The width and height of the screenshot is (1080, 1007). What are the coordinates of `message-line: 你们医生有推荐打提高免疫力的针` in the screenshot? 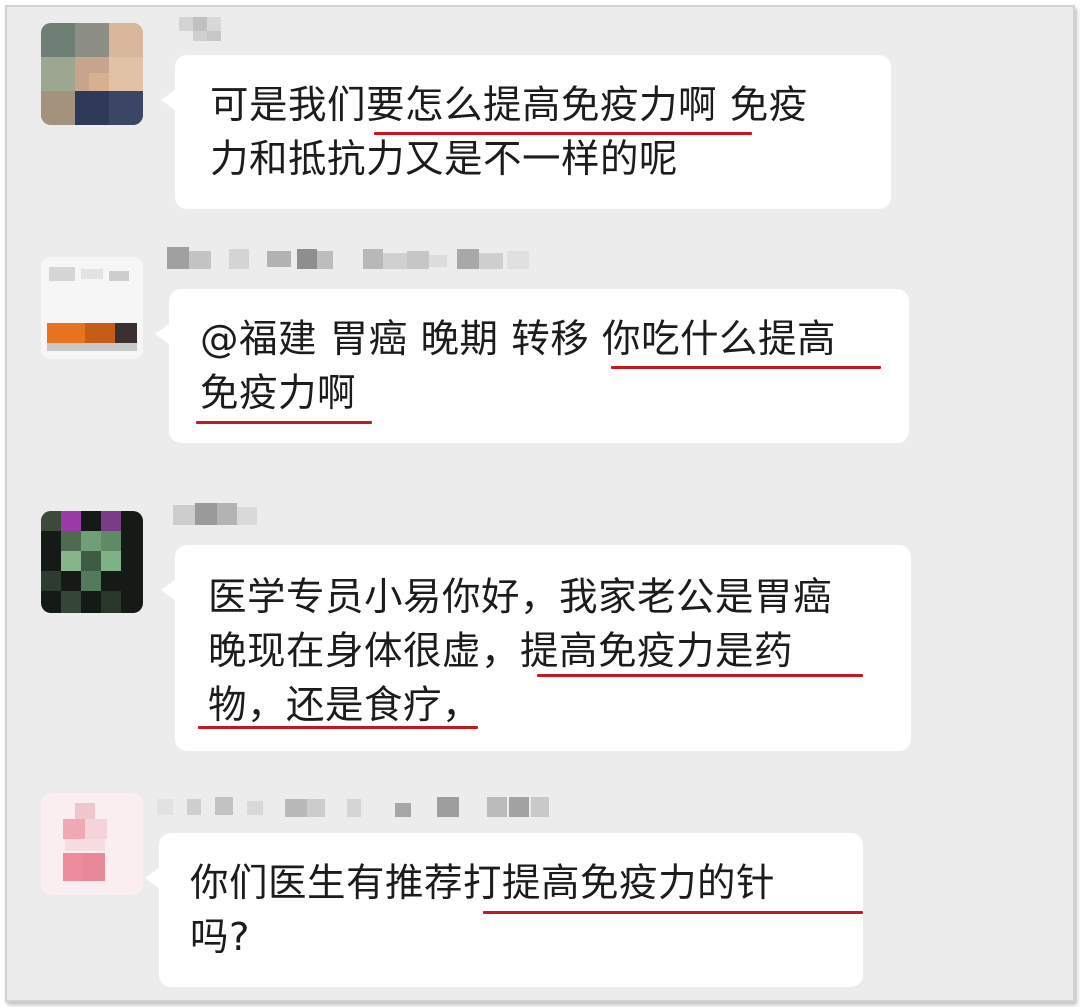 It's located at (483, 883).